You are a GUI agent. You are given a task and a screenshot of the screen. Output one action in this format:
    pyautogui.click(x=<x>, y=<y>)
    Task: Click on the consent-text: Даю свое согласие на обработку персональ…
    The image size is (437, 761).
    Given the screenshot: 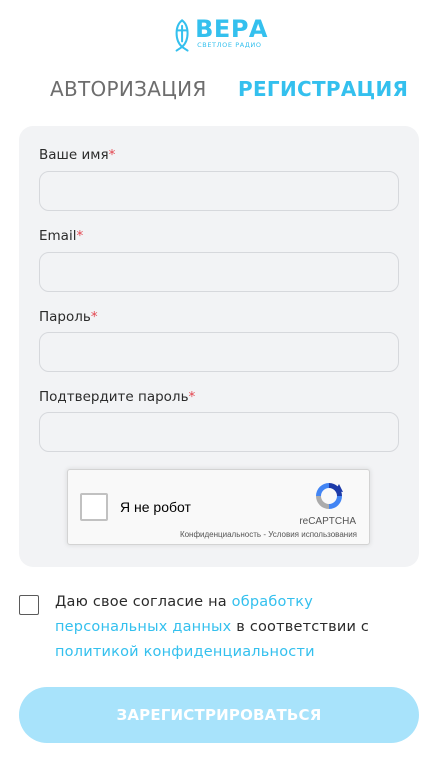 What is the action you would take?
    pyautogui.click(x=235, y=627)
    